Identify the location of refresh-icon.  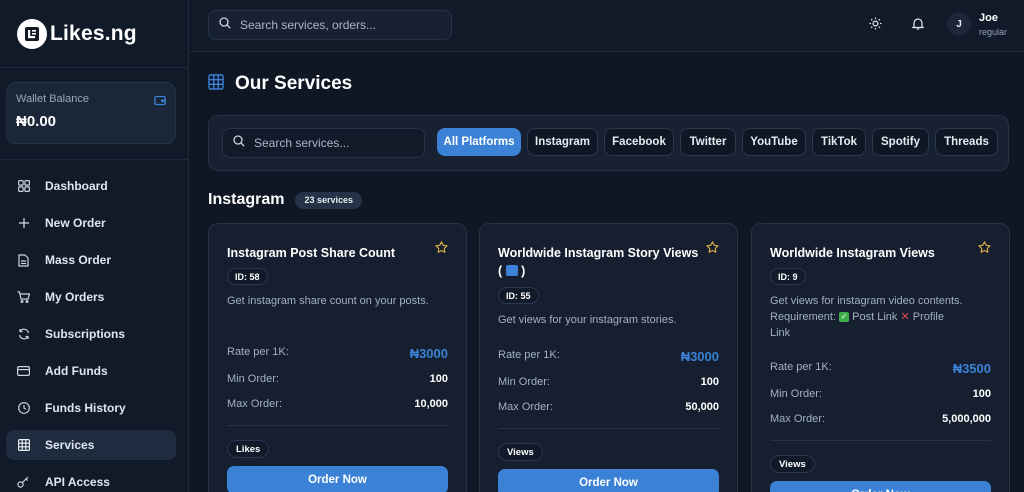
(23, 334).